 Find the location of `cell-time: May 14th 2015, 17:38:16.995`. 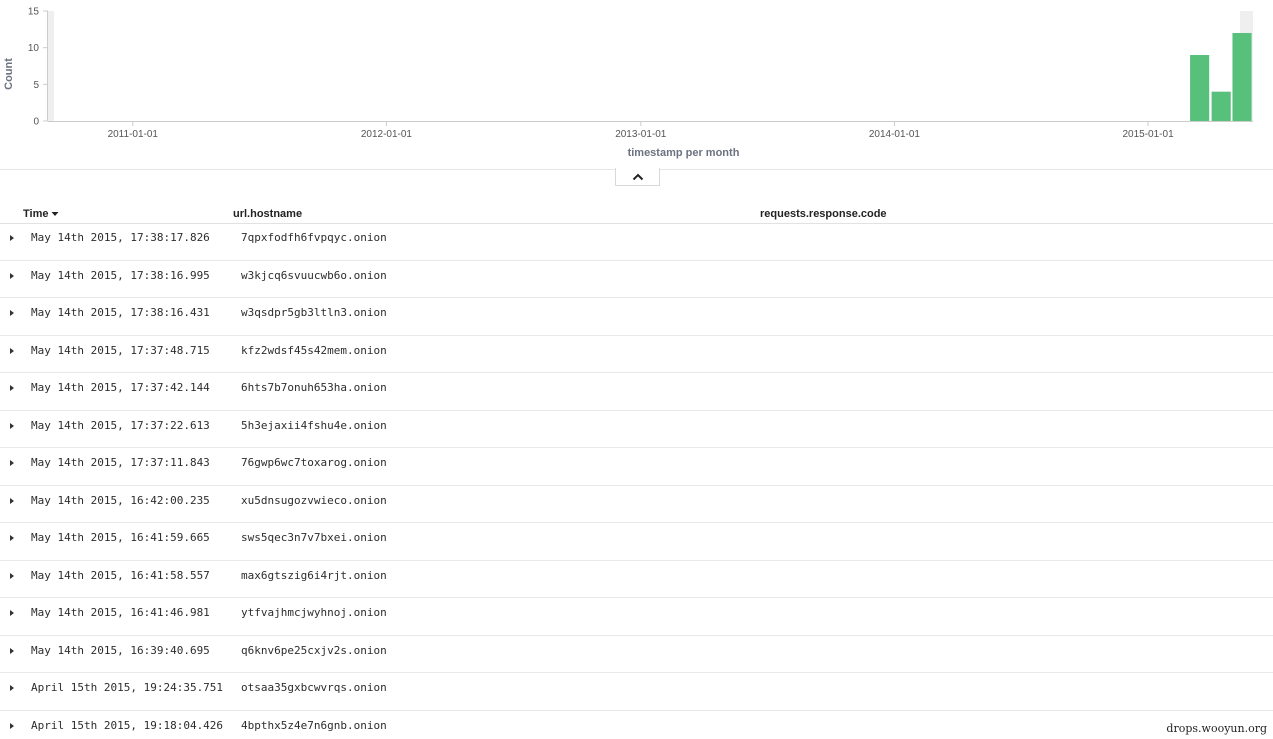

cell-time: May 14th 2015, 17:38:16.995 is located at coordinates (120, 275).